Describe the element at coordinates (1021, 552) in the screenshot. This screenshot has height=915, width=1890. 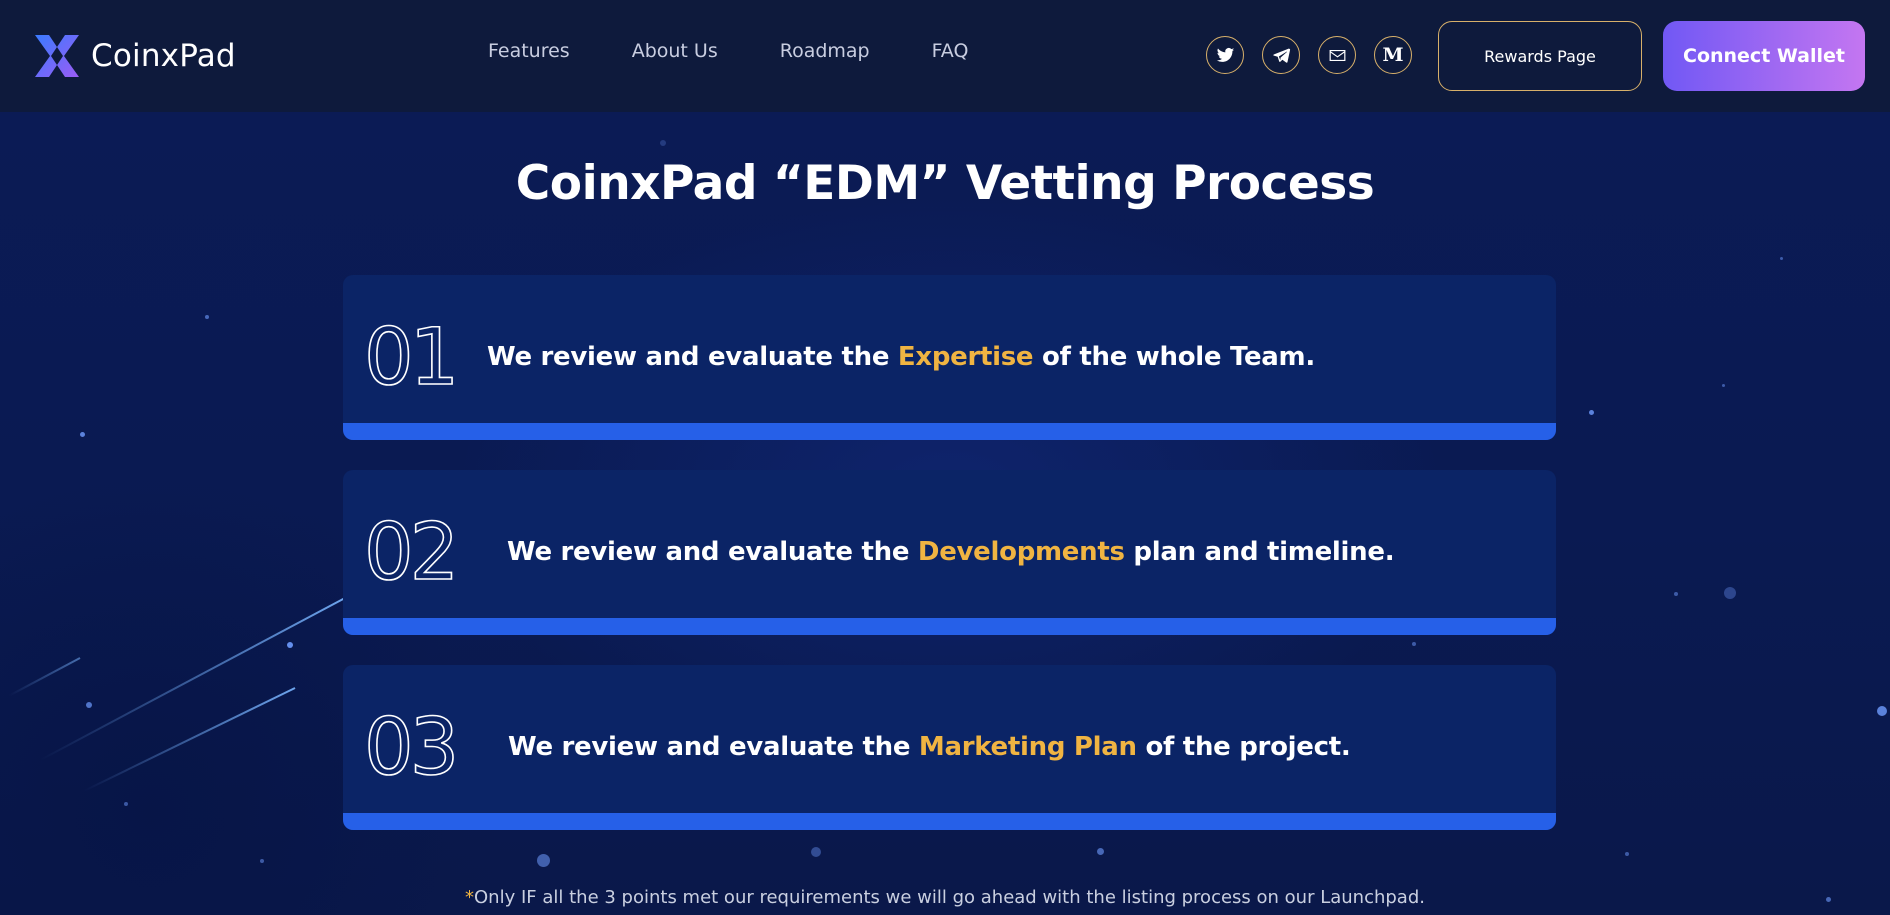
I see `step-highlight: Developments` at that location.